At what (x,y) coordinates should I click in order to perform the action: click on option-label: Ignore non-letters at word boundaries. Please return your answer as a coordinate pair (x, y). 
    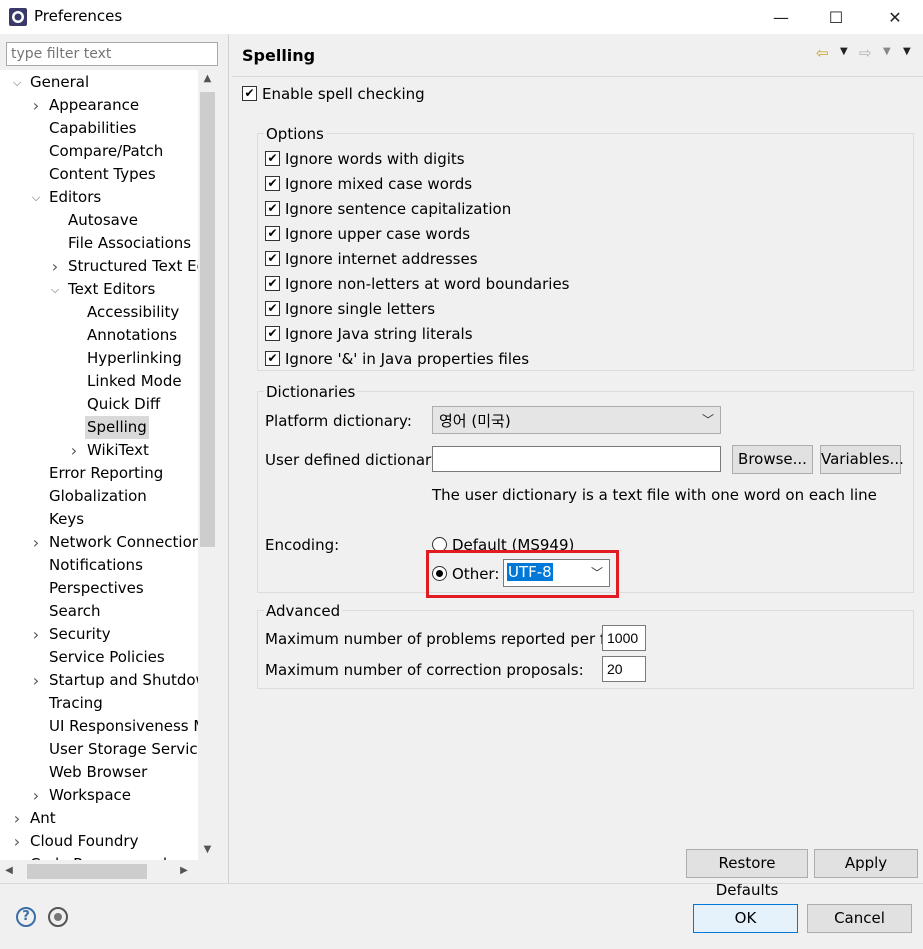
    Looking at the image, I should click on (427, 284).